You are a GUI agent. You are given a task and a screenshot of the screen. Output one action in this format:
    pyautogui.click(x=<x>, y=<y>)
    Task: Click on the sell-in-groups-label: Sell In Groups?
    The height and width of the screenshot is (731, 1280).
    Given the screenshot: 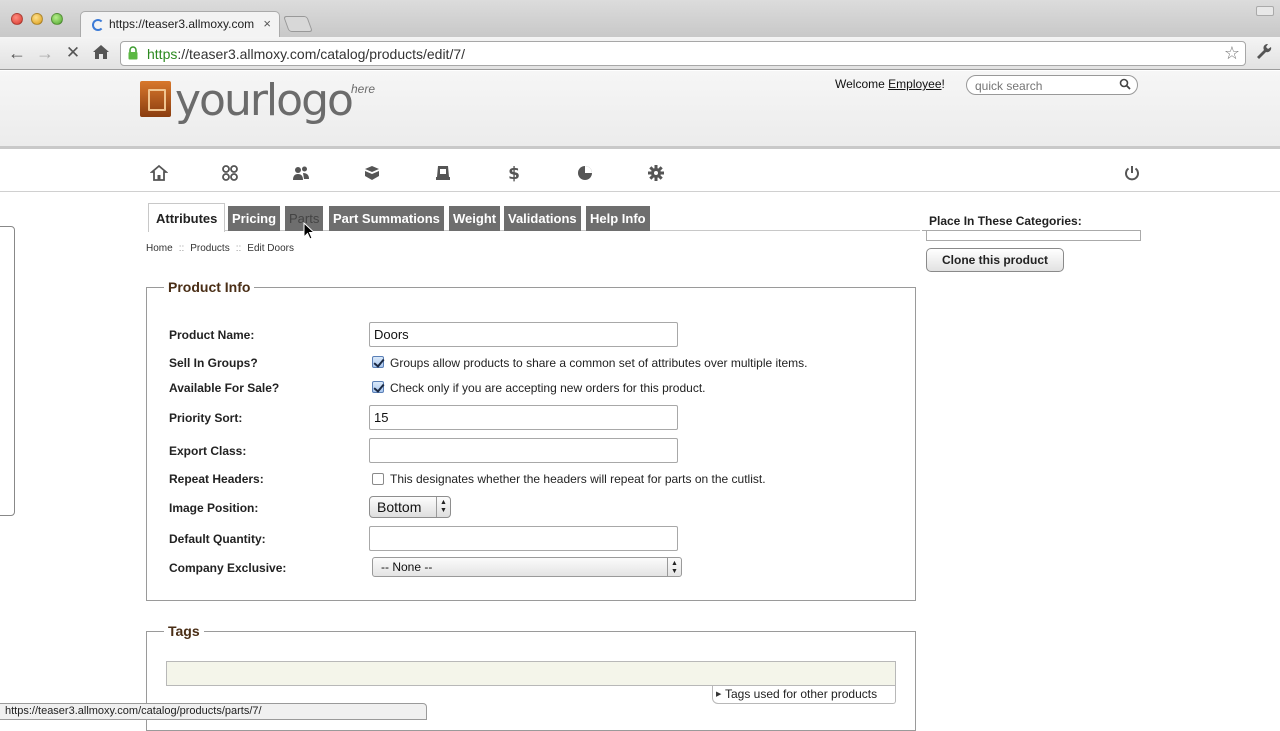 What is the action you would take?
    pyautogui.click(x=213, y=363)
    